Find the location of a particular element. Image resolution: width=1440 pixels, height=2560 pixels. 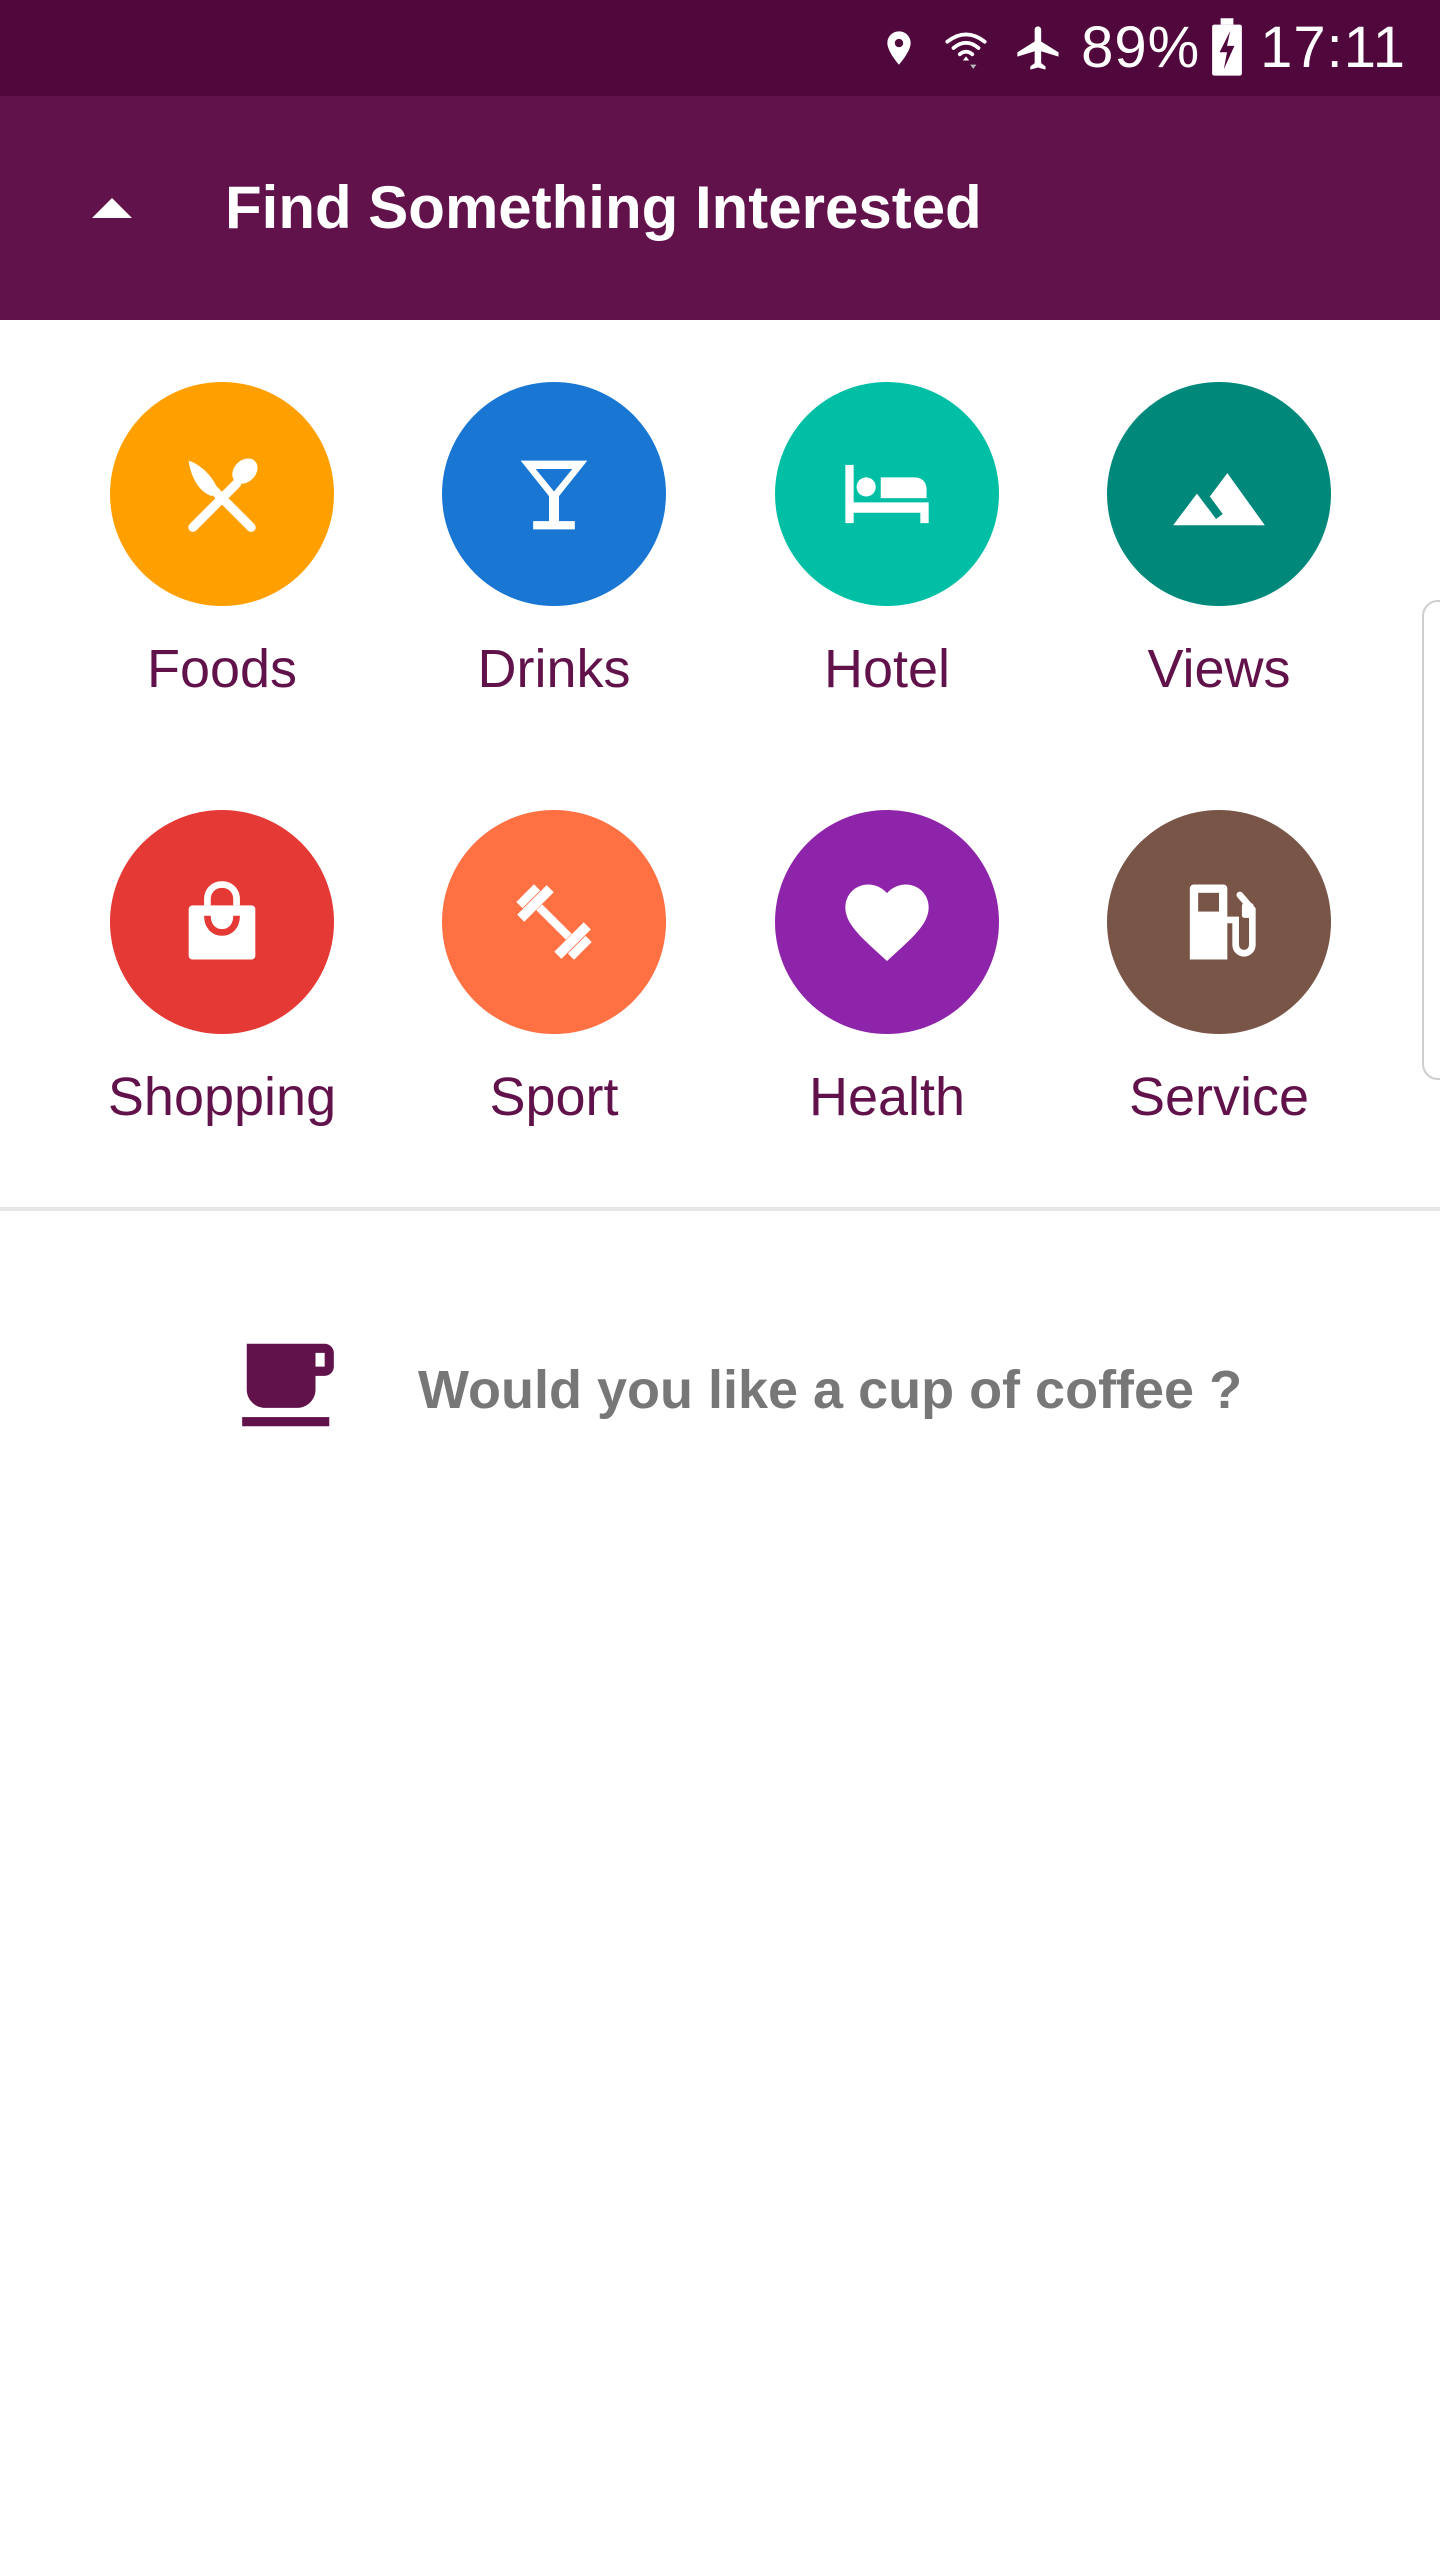

side-panel-handle is located at coordinates (1431, 840).